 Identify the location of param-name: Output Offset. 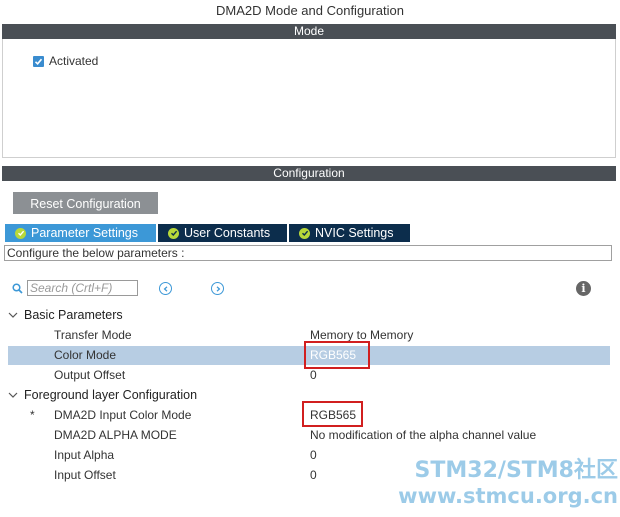
(90, 375).